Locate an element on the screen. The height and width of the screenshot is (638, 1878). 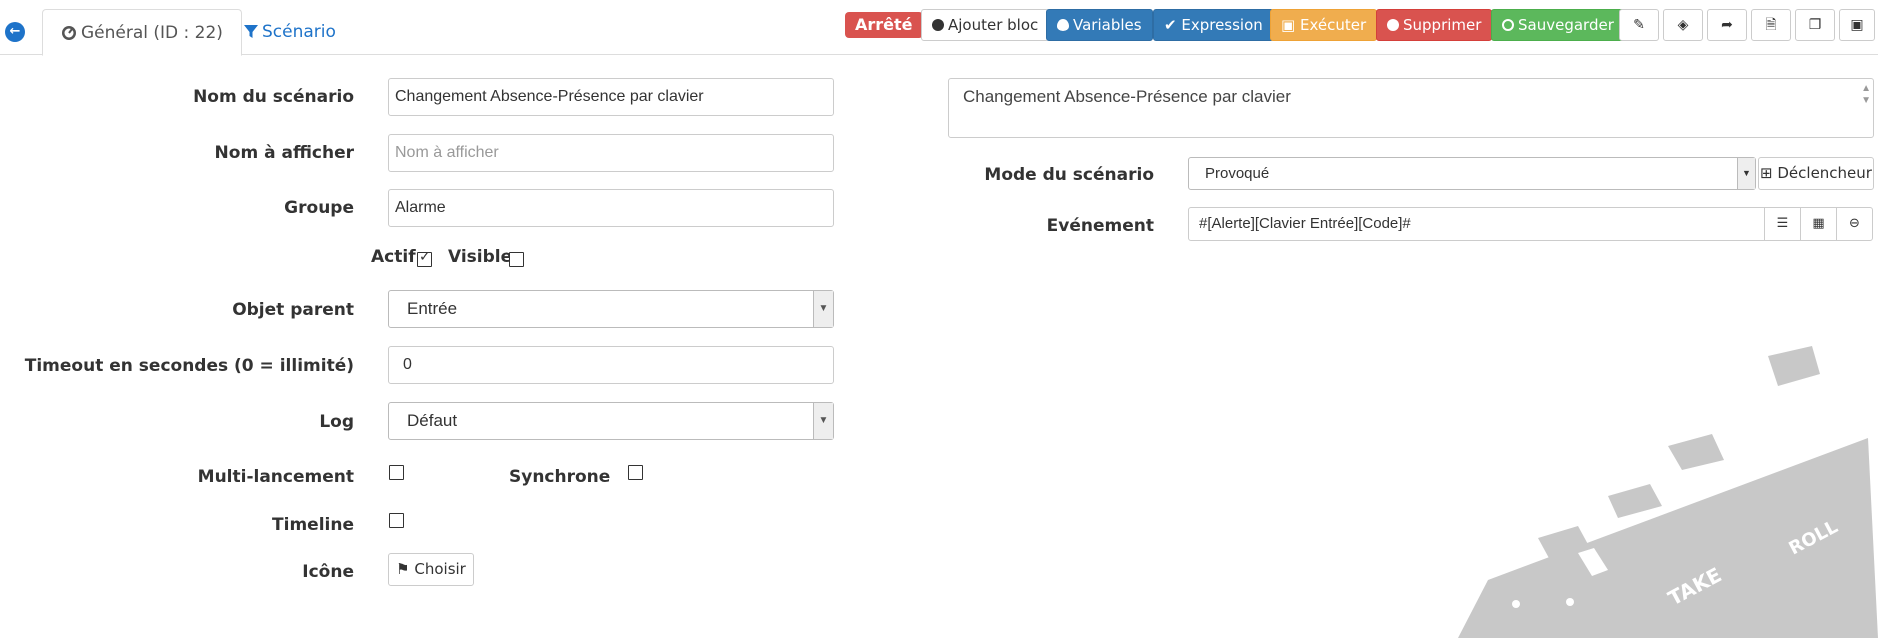
choose-icon-button: ⚑ Choisir is located at coordinates (431, 569).